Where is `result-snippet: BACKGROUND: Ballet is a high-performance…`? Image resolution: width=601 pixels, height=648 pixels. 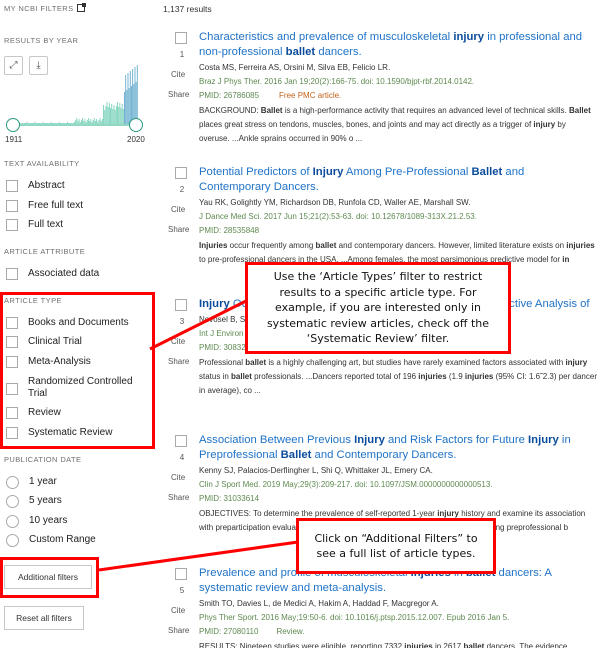 result-snippet: BACKGROUND: Ballet is a high-performance… is located at coordinates (395, 124).